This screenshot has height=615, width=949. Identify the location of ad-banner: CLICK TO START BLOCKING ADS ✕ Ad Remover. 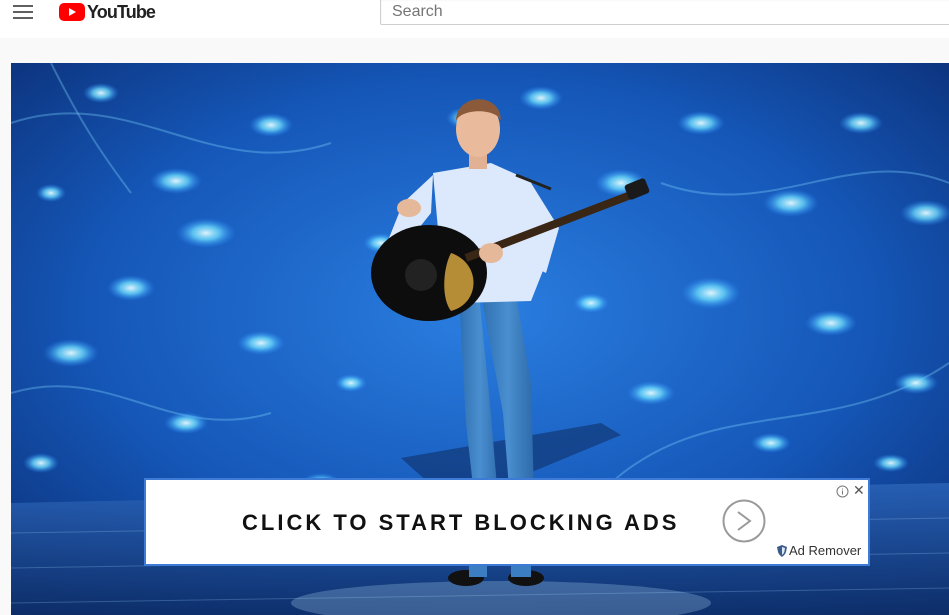
(507, 522).